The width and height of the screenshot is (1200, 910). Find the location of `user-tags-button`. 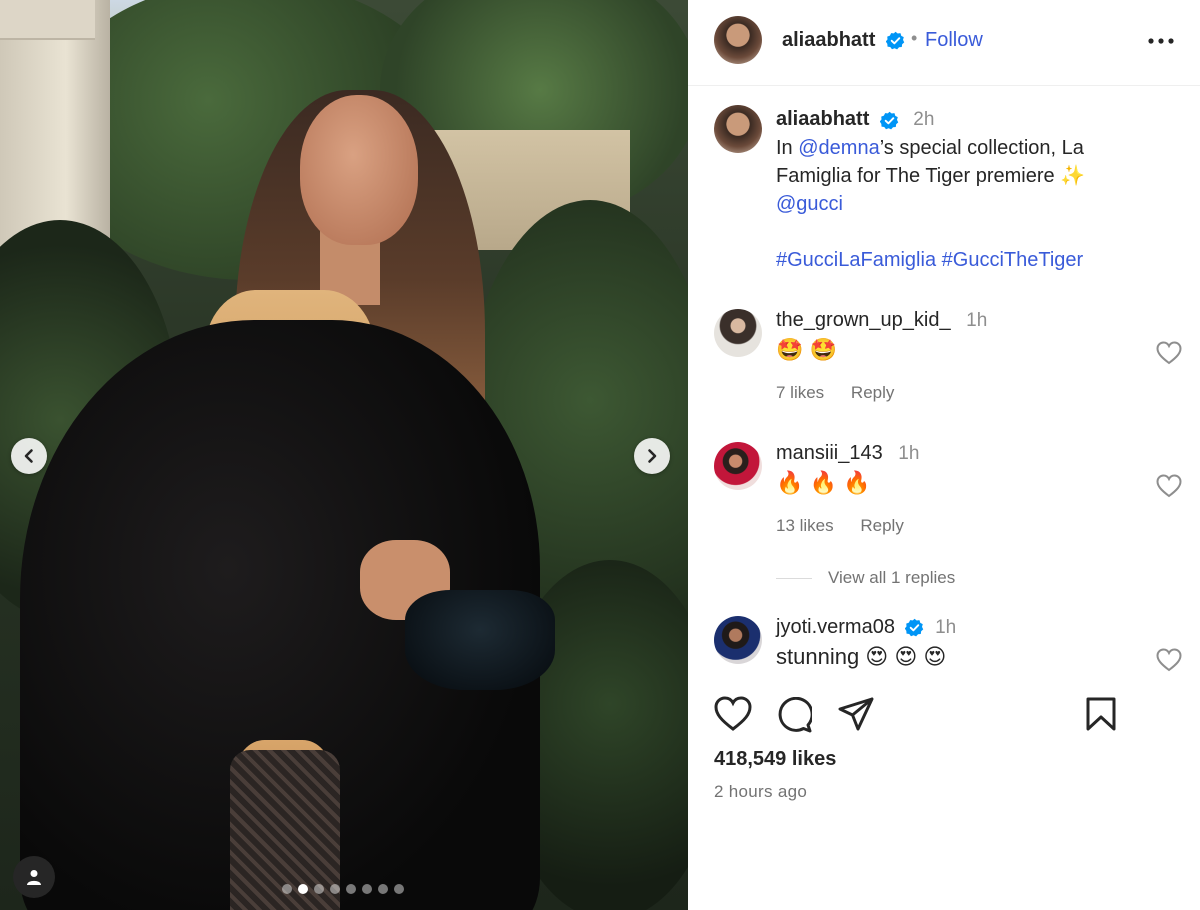

user-tags-button is located at coordinates (34, 877).